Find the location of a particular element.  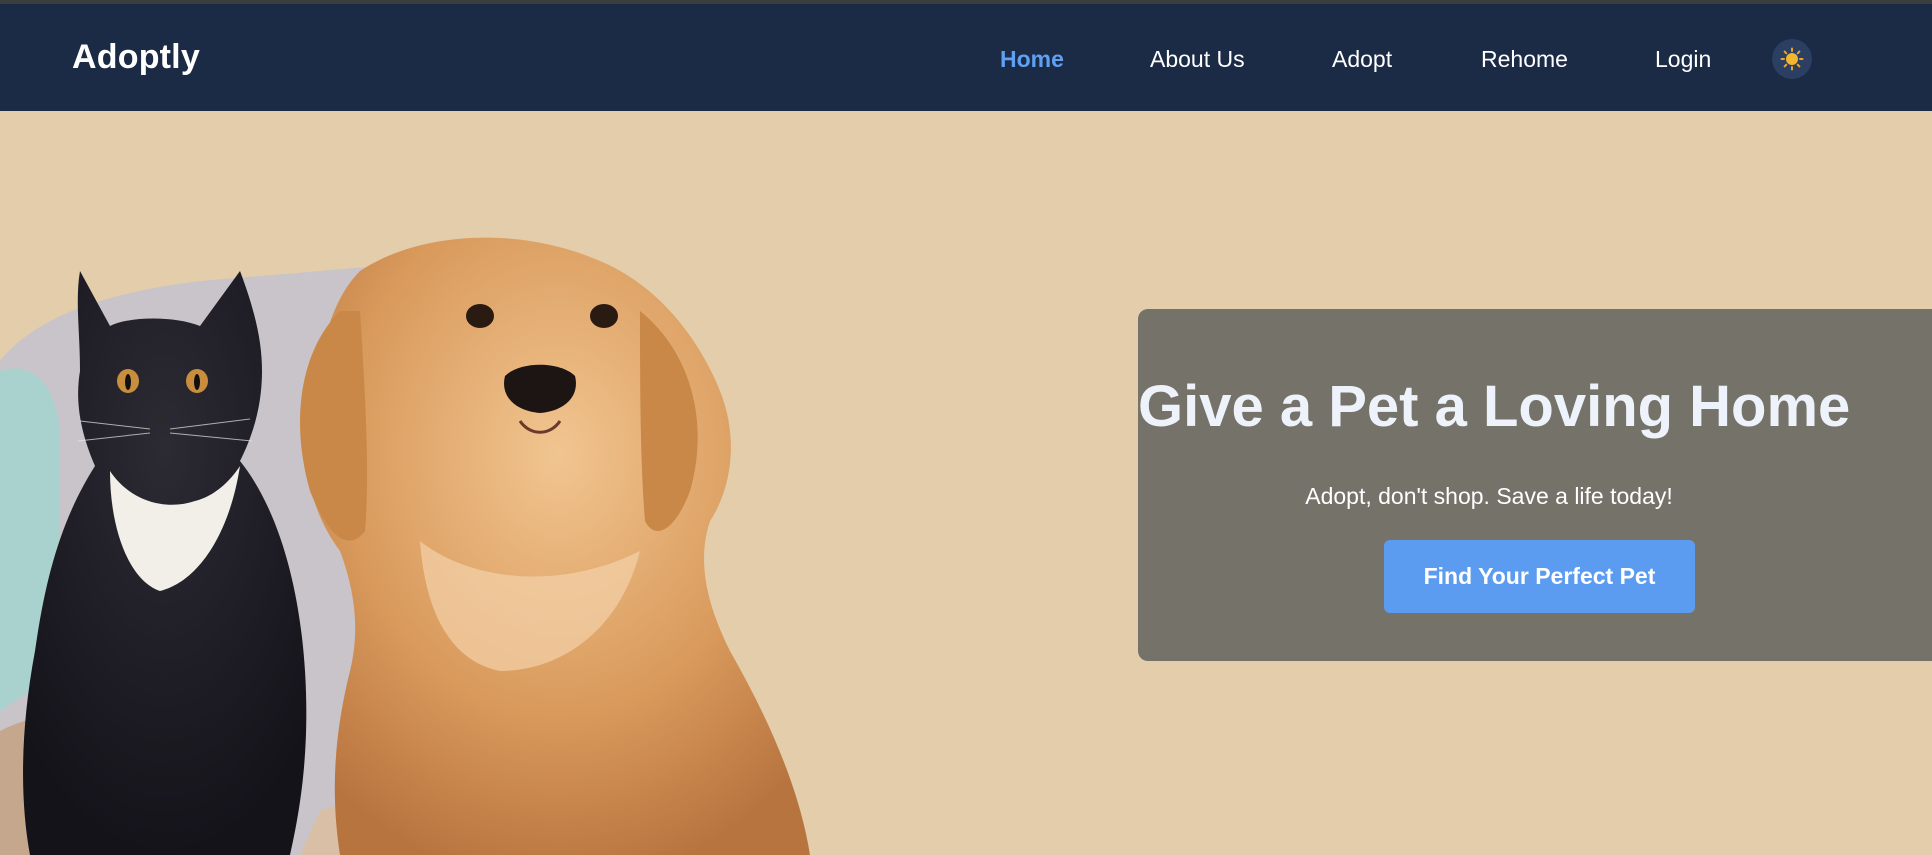

sun-icon is located at coordinates (1792, 59).